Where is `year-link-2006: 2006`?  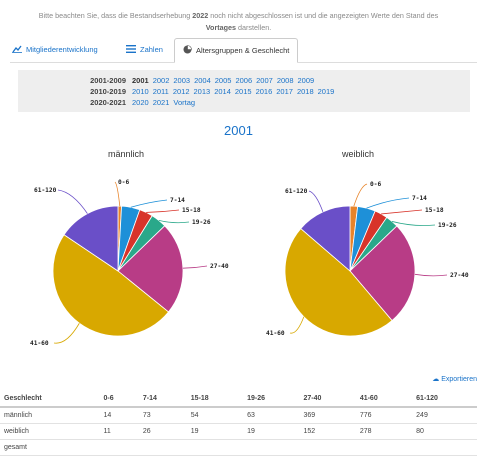 year-link-2006: 2006 is located at coordinates (243, 80).